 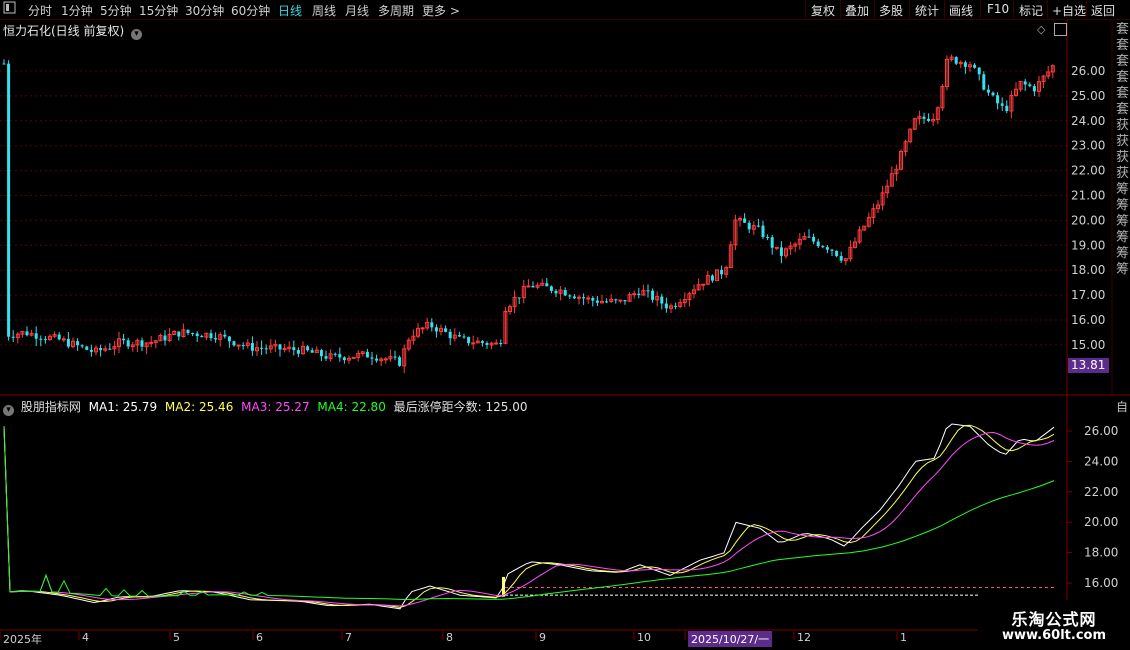 I want to click on ma3-value: MA3: 25.27, so click(x=275, y=407).